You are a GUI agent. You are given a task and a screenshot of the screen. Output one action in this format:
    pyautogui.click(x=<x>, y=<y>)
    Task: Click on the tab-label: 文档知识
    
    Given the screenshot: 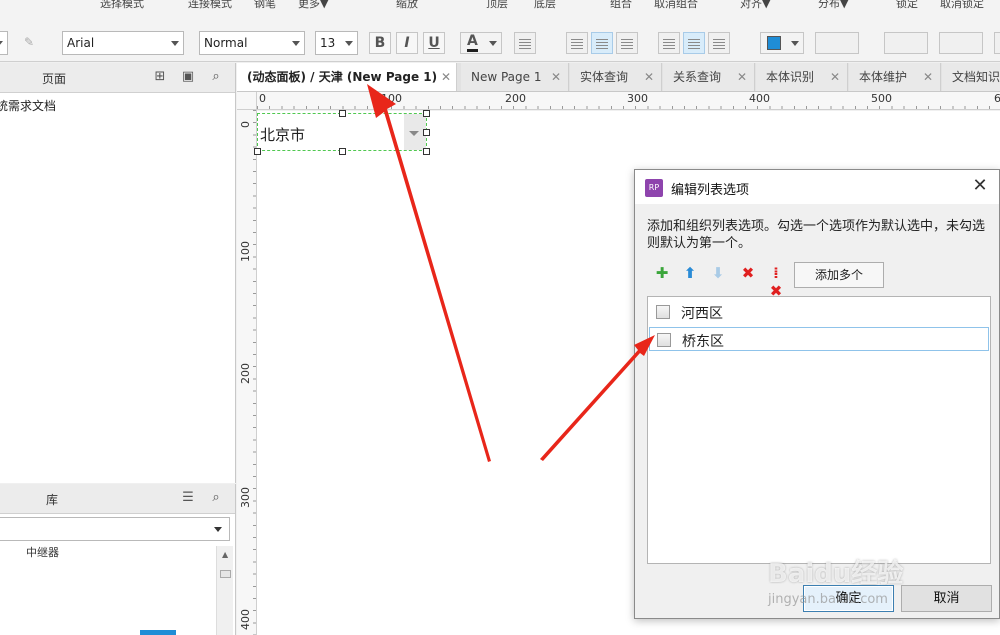 What is the action you would take?
    pyautogui.click(x=976, y=77)
    